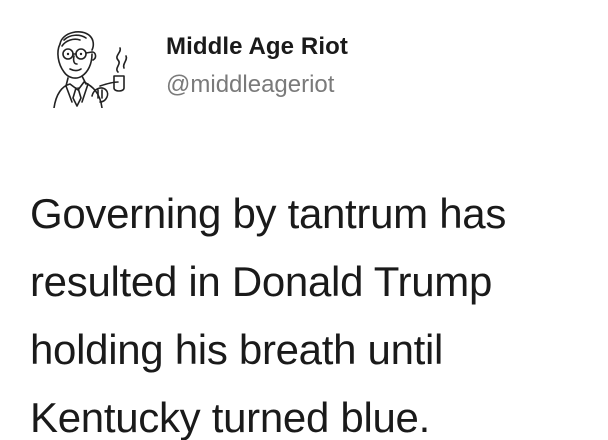 The image size is (608, 440). What do you see at coordinates (257, 66) in the screenshot?
I see `author-names: Middle Age Riot @middleageriot` at bounding box center [257, 66].